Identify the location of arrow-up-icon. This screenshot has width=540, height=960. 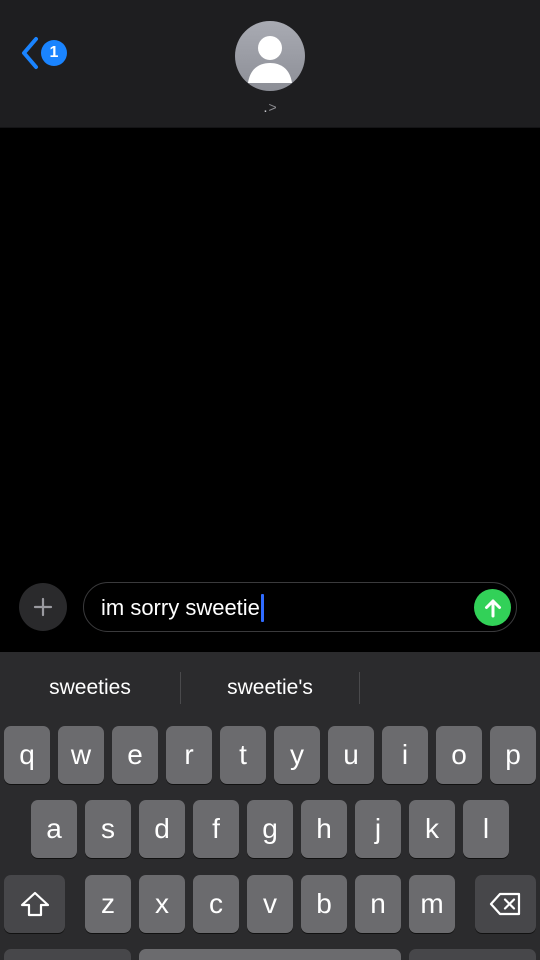
(492, 608).